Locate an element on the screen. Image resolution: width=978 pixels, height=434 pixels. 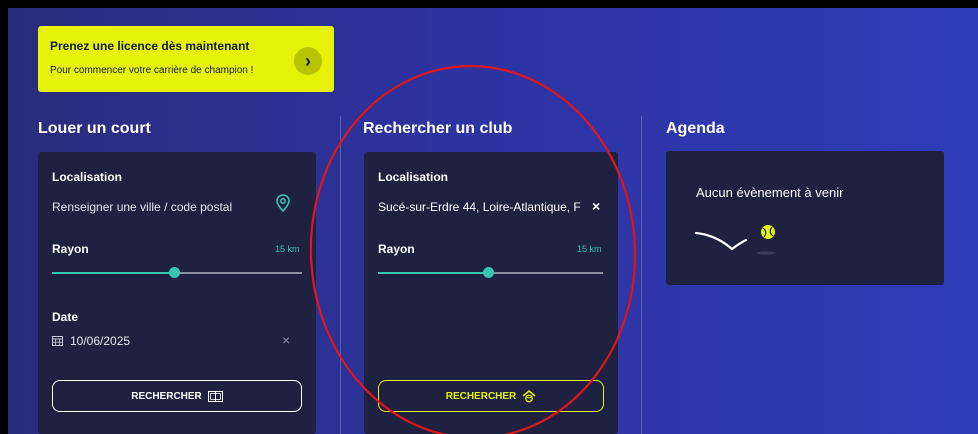
court-radius-label: Rayon is located at coordinates (70, 249).